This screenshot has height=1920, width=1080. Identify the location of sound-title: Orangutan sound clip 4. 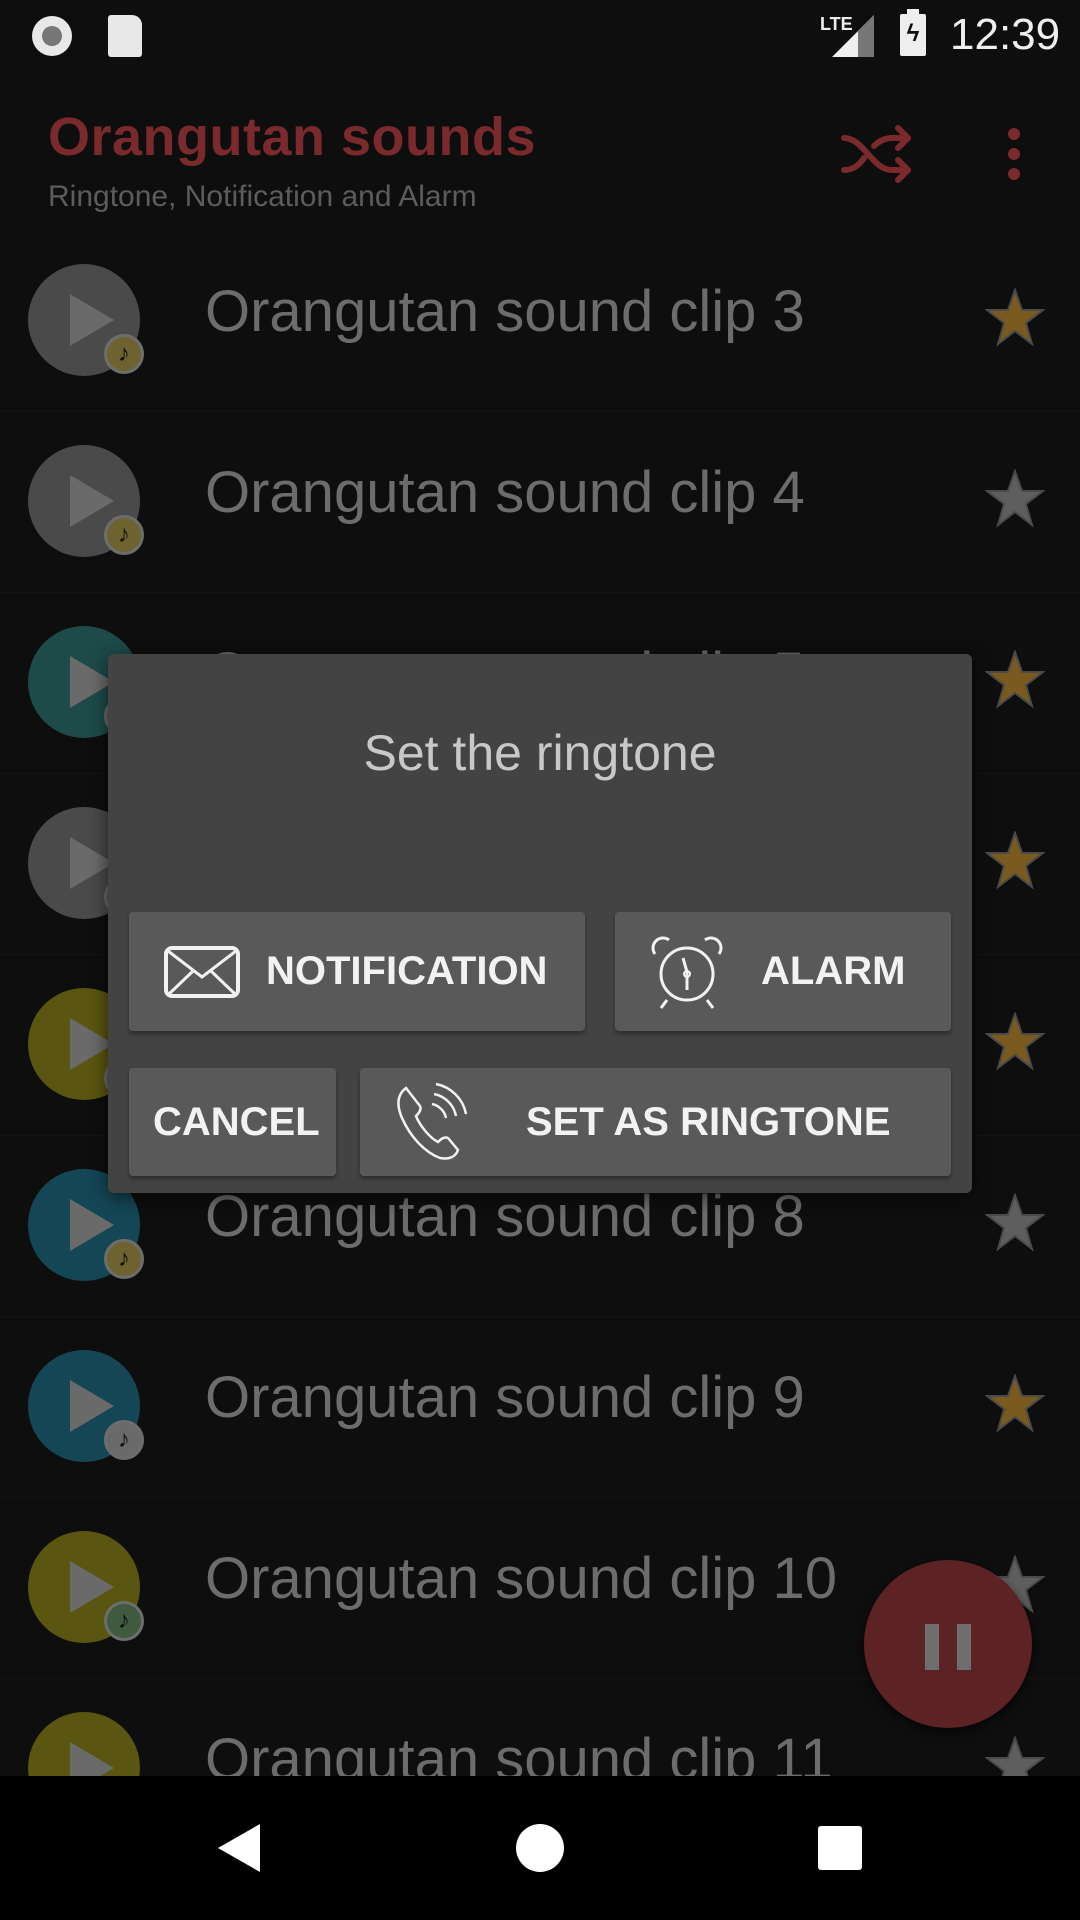
(505, 492).